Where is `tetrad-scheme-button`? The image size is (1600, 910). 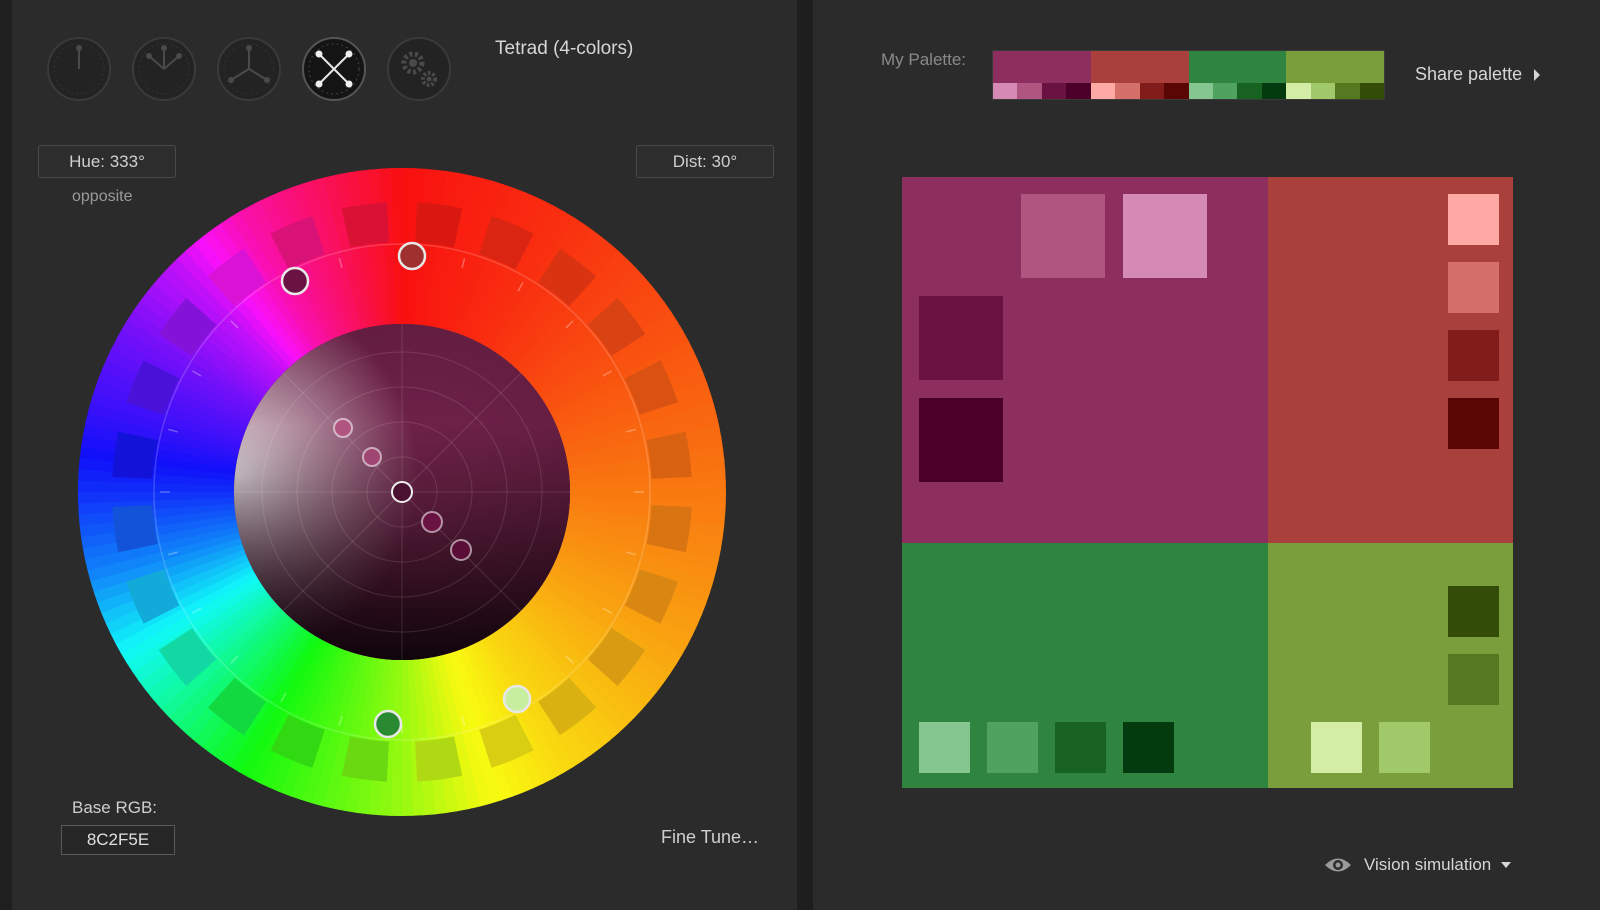
tetrad-scheme-button is located at coordinates (334, 69).